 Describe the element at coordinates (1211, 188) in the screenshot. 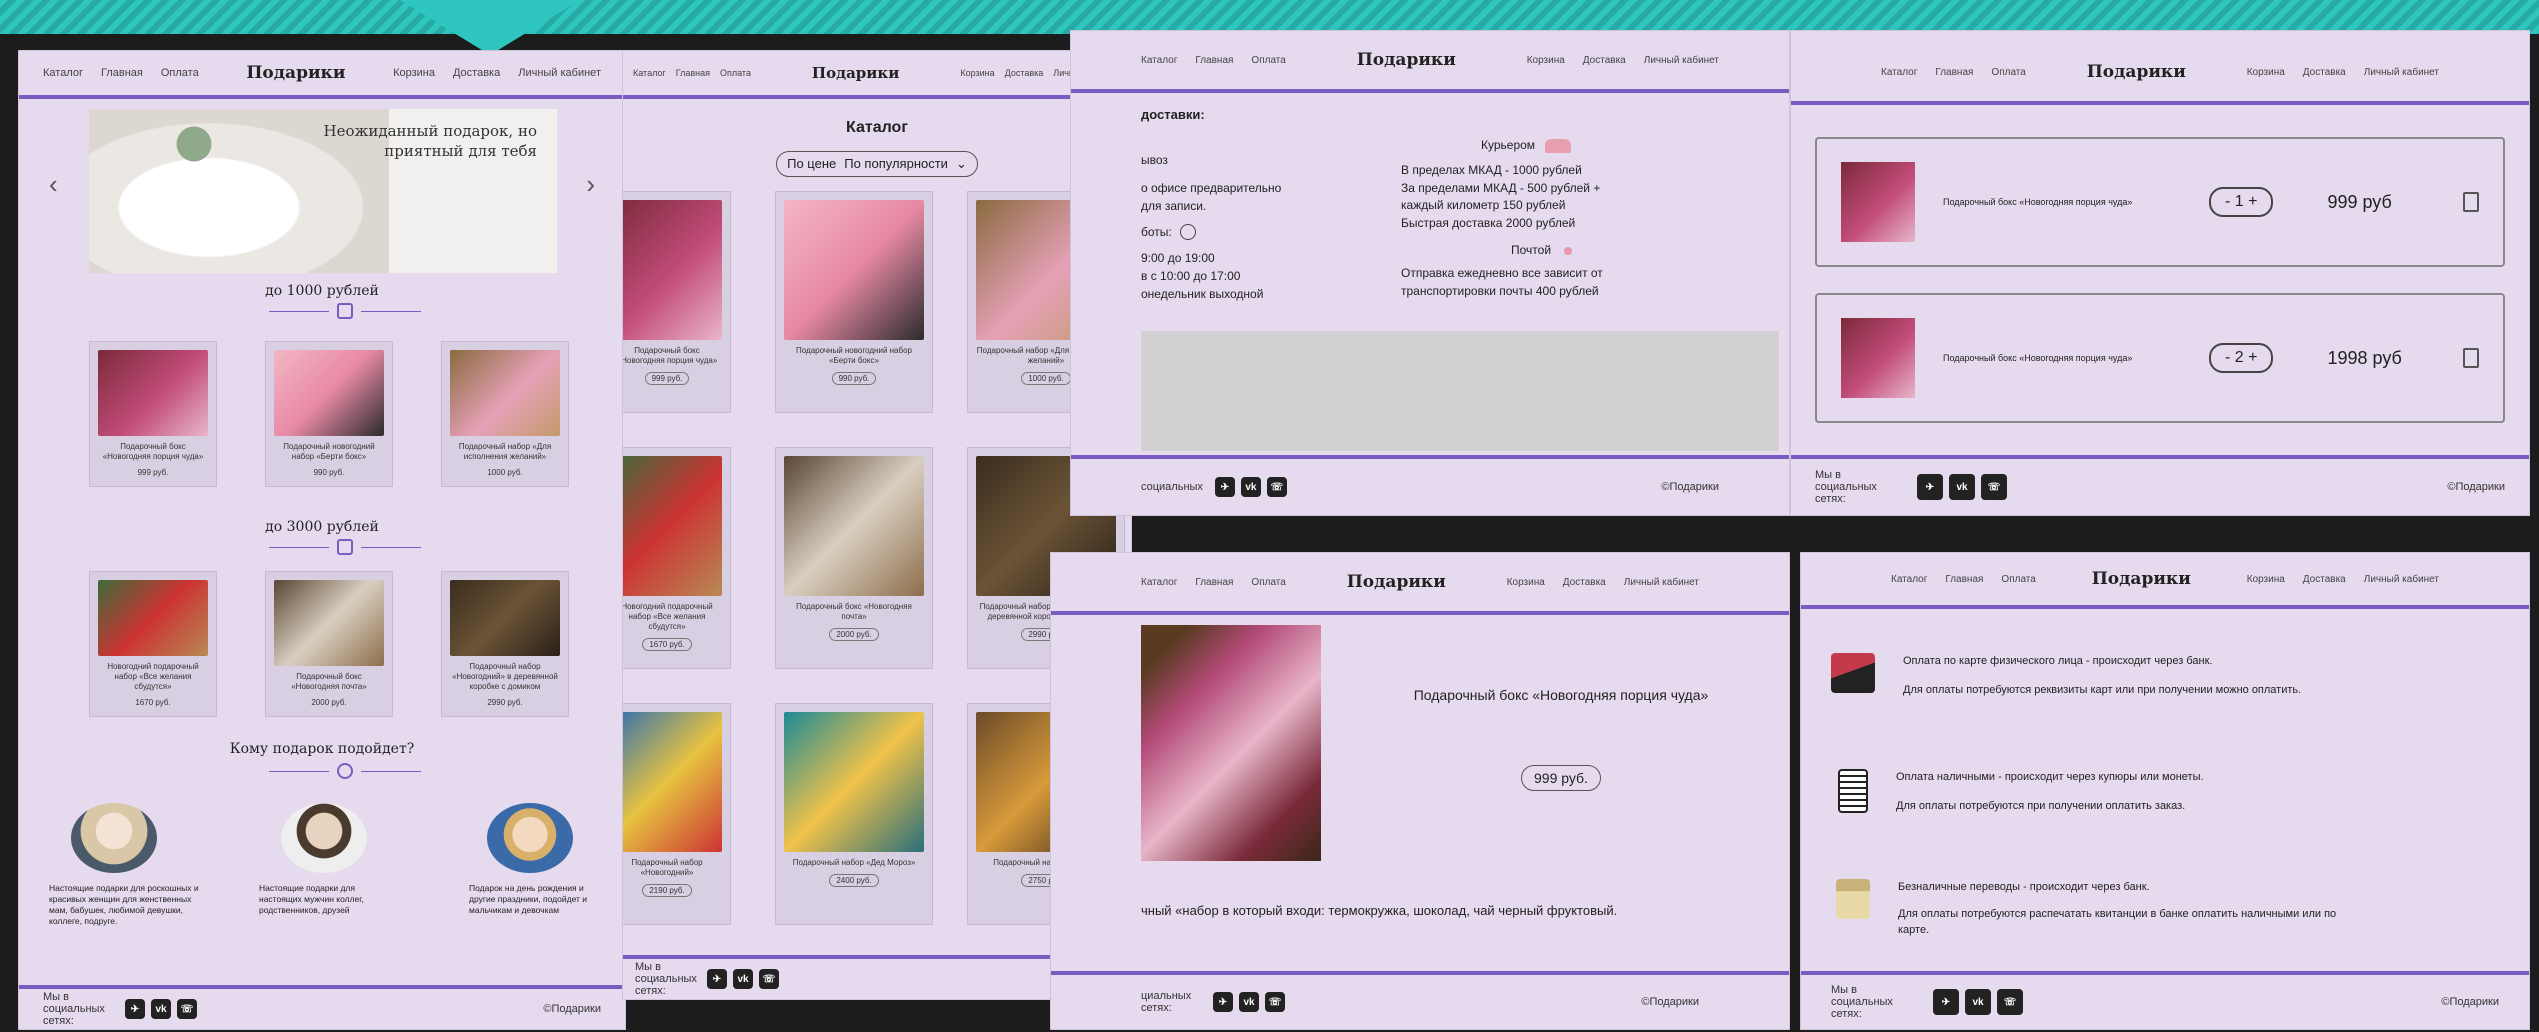

I see `pickup-line-1: о офисе предварительно` at that location.